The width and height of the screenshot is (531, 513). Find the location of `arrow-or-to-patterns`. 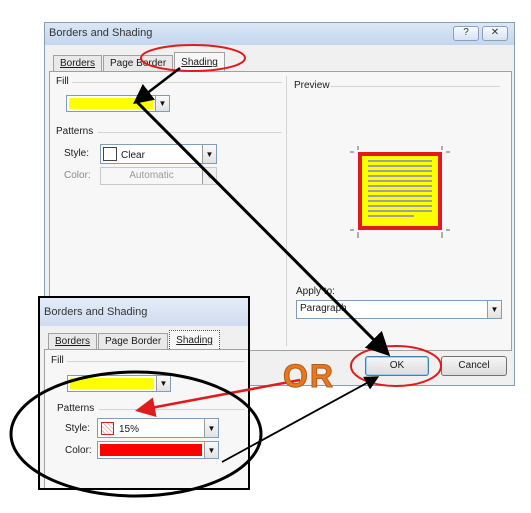

arrow-or-to-patterns is located at coordinates (218, 398).